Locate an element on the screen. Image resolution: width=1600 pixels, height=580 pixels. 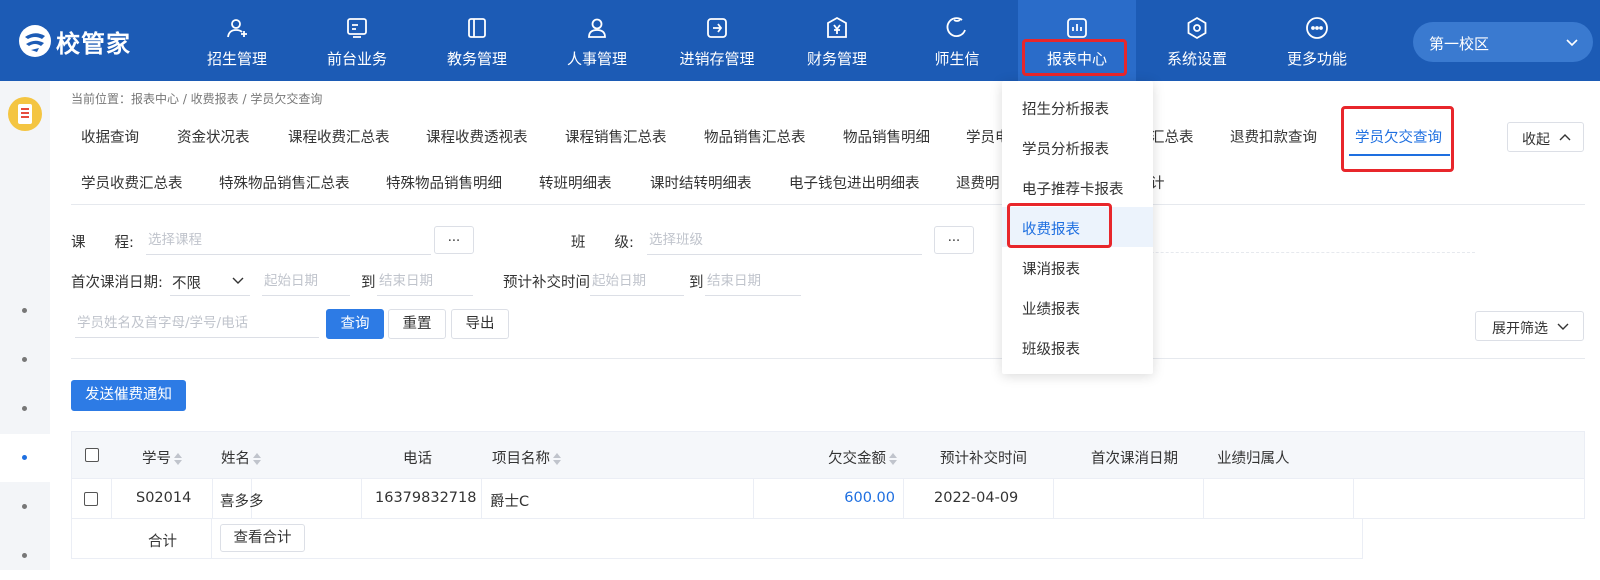
tab-summary-partial: 汇总表 is located at coordinates (1172, 136).